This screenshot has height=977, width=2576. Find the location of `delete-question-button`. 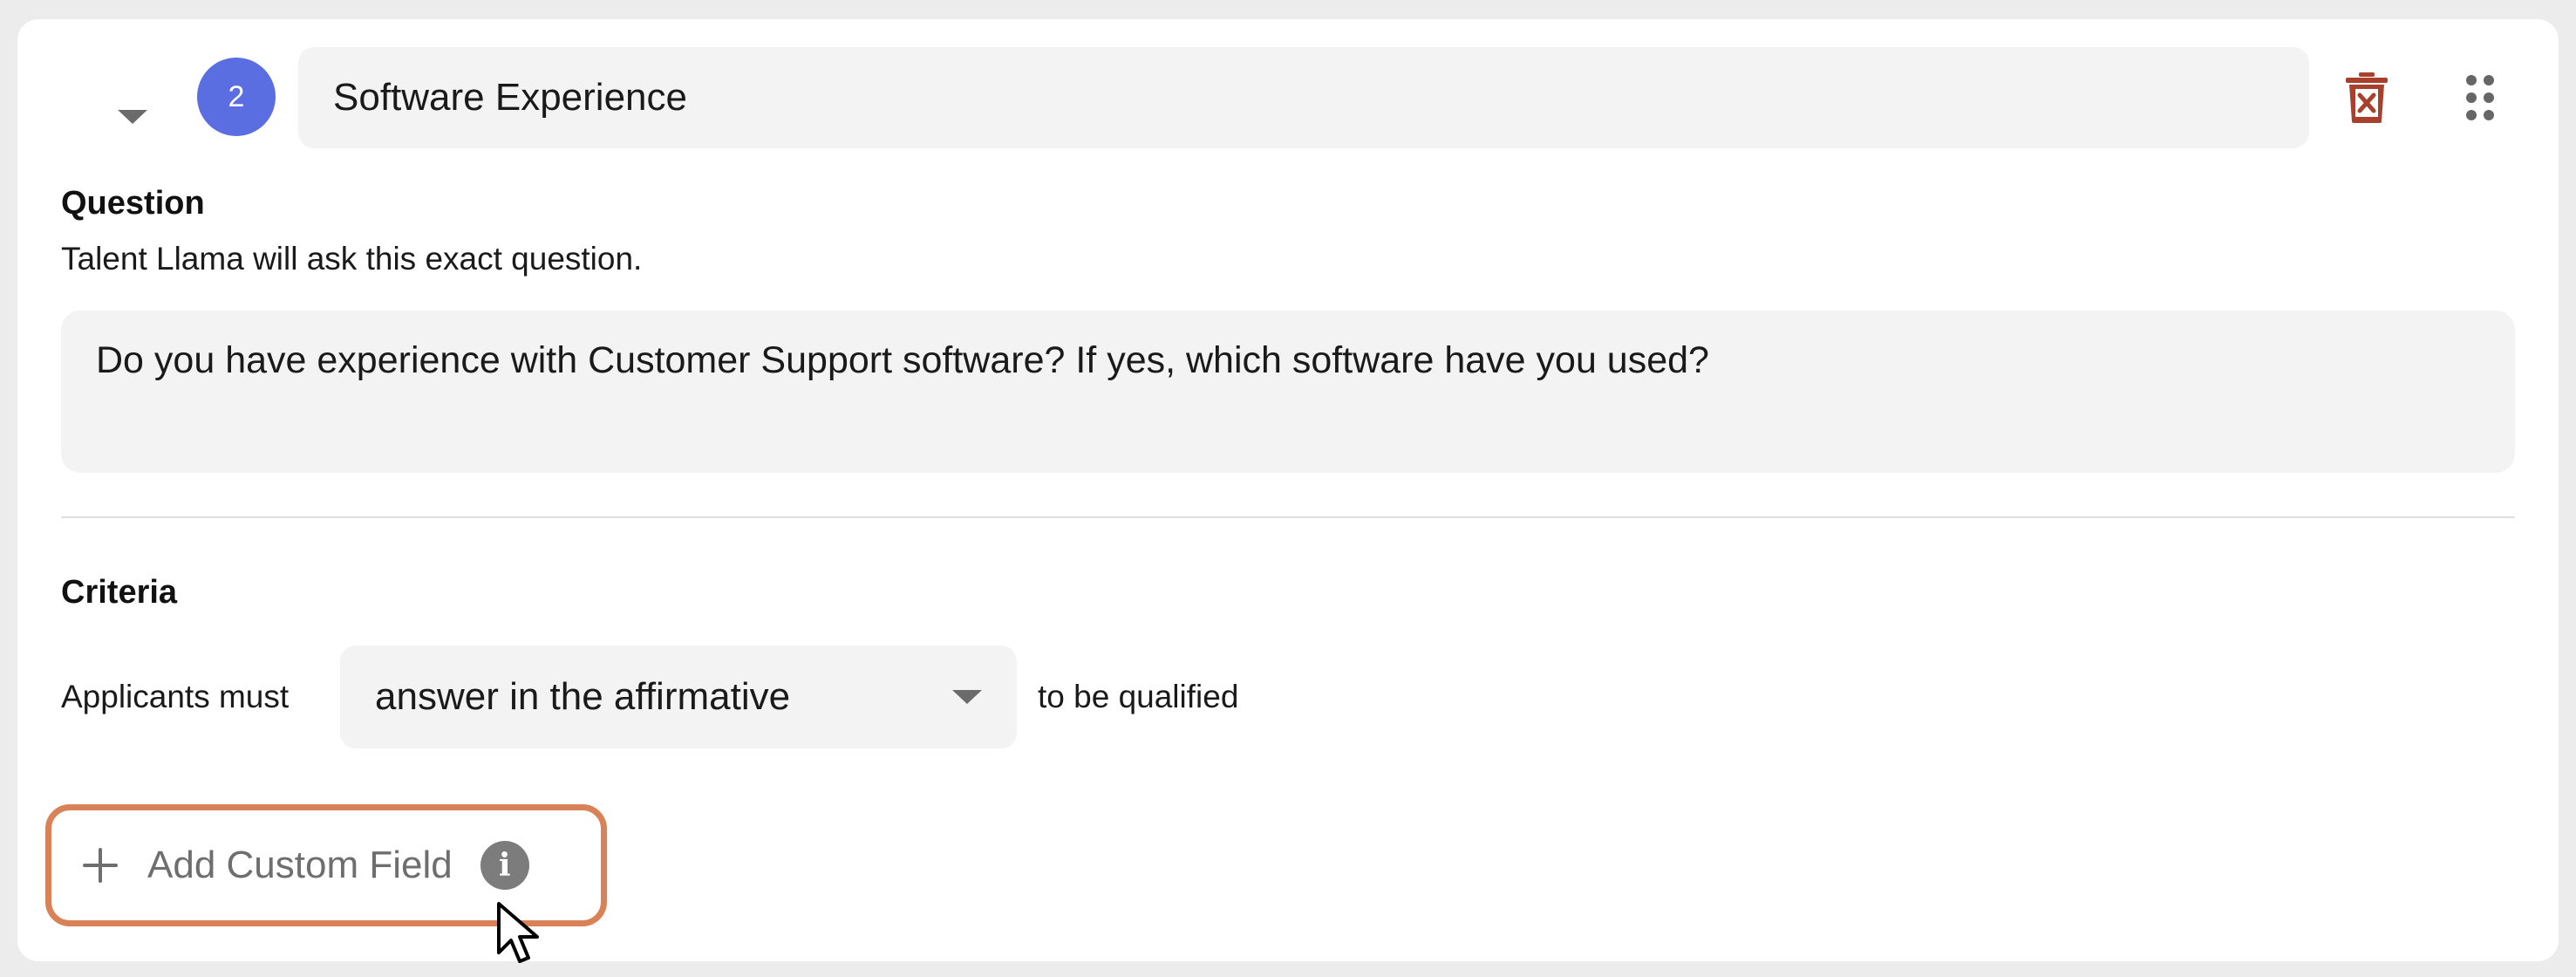

delete-question-button is located at coordinates (2367, 98).